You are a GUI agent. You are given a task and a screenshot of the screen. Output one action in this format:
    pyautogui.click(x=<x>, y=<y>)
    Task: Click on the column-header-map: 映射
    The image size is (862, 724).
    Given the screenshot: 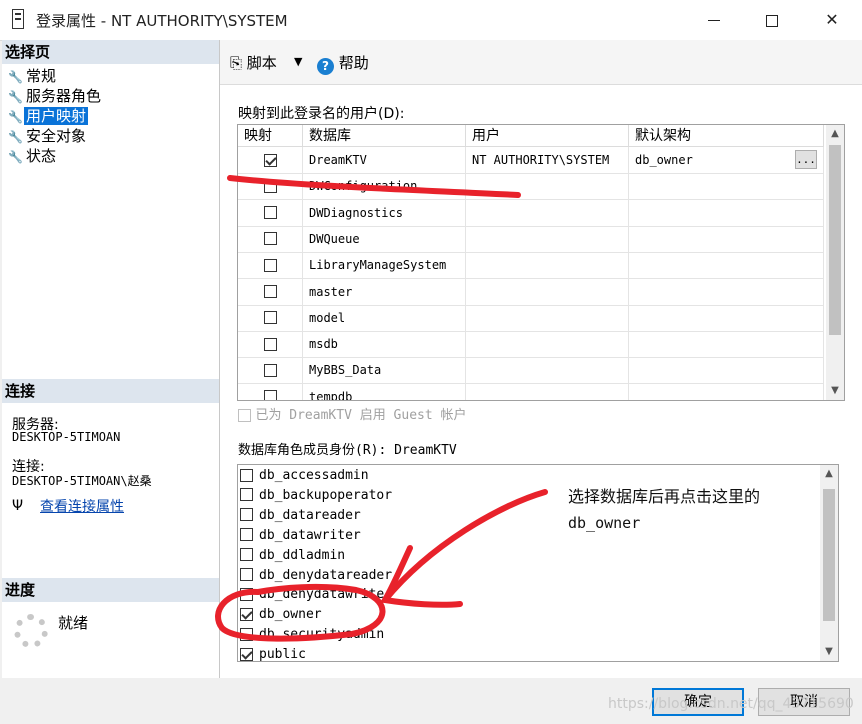 What is the action you would take?
    pyautogui.click(x=270, y=136)
    